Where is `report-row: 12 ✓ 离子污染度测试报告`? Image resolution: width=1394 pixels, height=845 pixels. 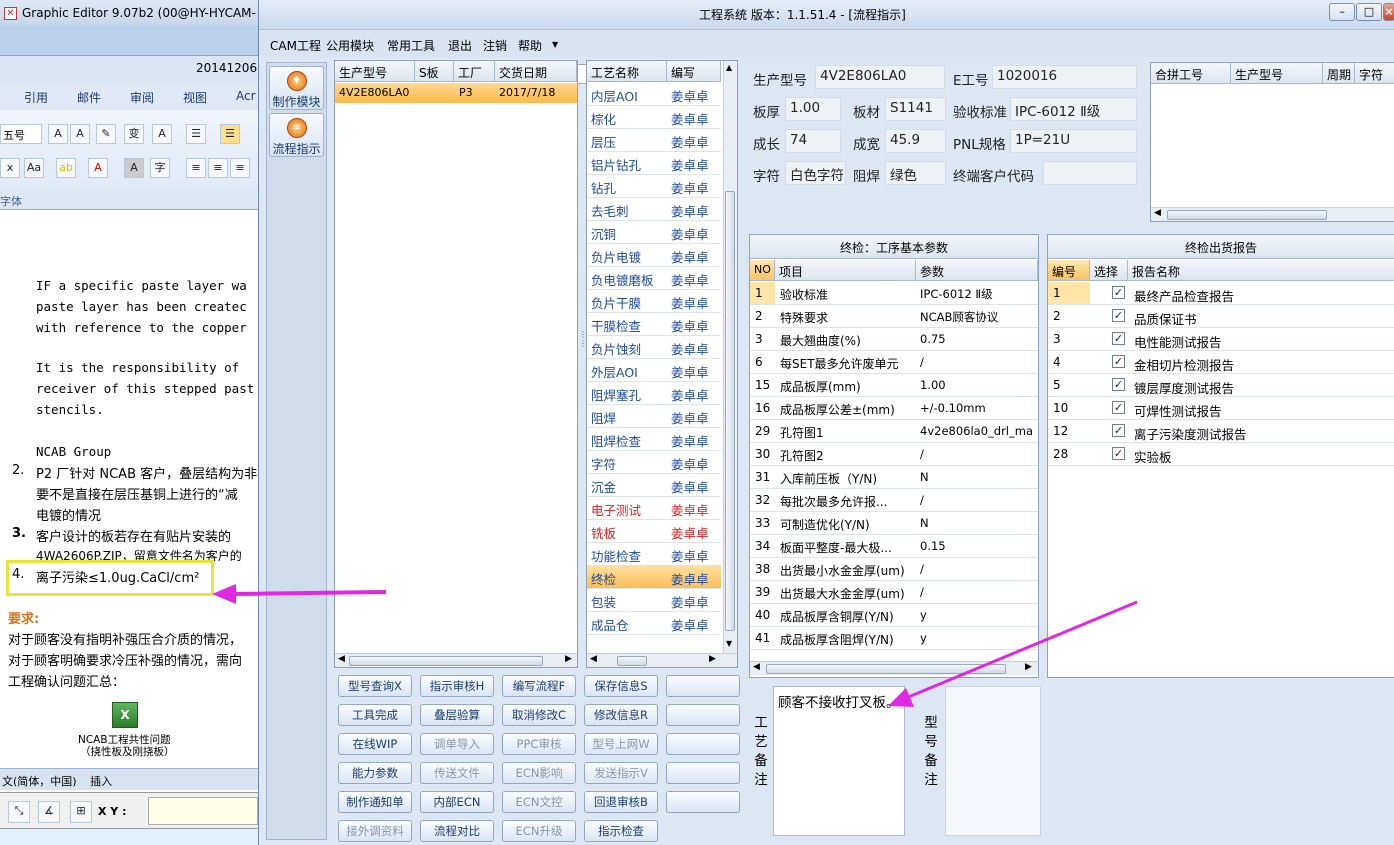 report-row: 12 ✓ 离子污染度测试报告 is located at coordinates (1221, 431).